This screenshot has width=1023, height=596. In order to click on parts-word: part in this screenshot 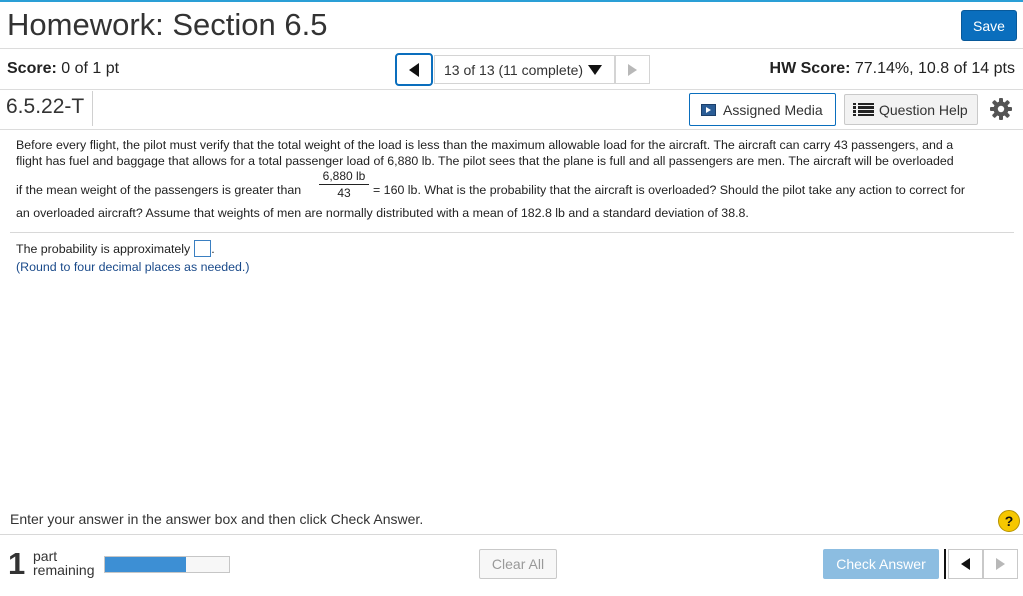, I will do `click(45, 556)`.